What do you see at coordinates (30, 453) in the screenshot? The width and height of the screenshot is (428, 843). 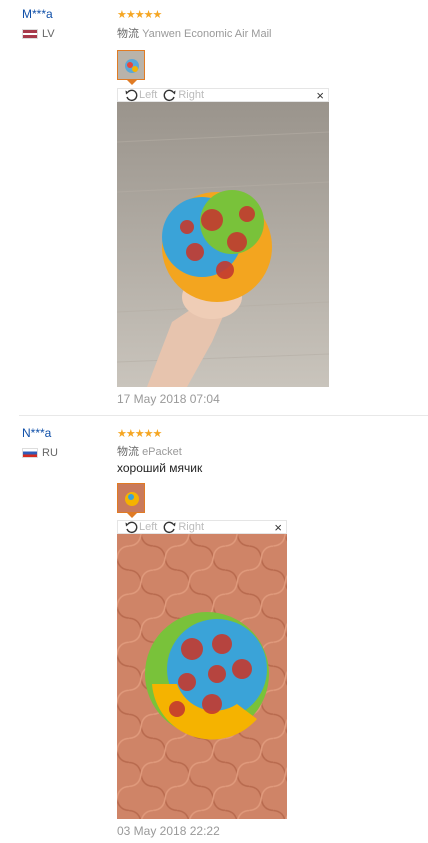 I see `russia-flag-icon` at bounding box center [30, 453].